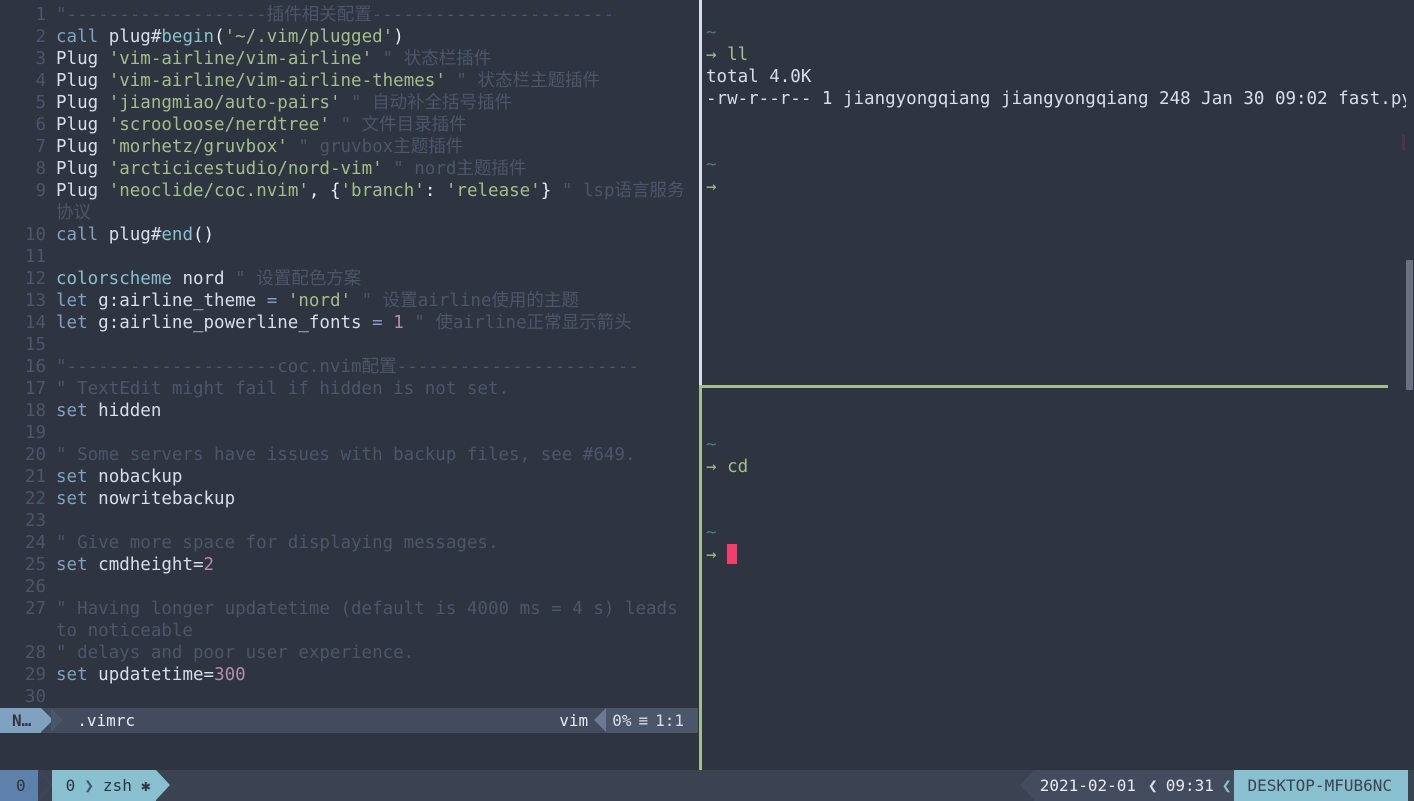  Describe the element at coordinates (377, 279) in the screenshot. I see `vim-line-text: colorscheme nord " 设置配色方案` at that location.